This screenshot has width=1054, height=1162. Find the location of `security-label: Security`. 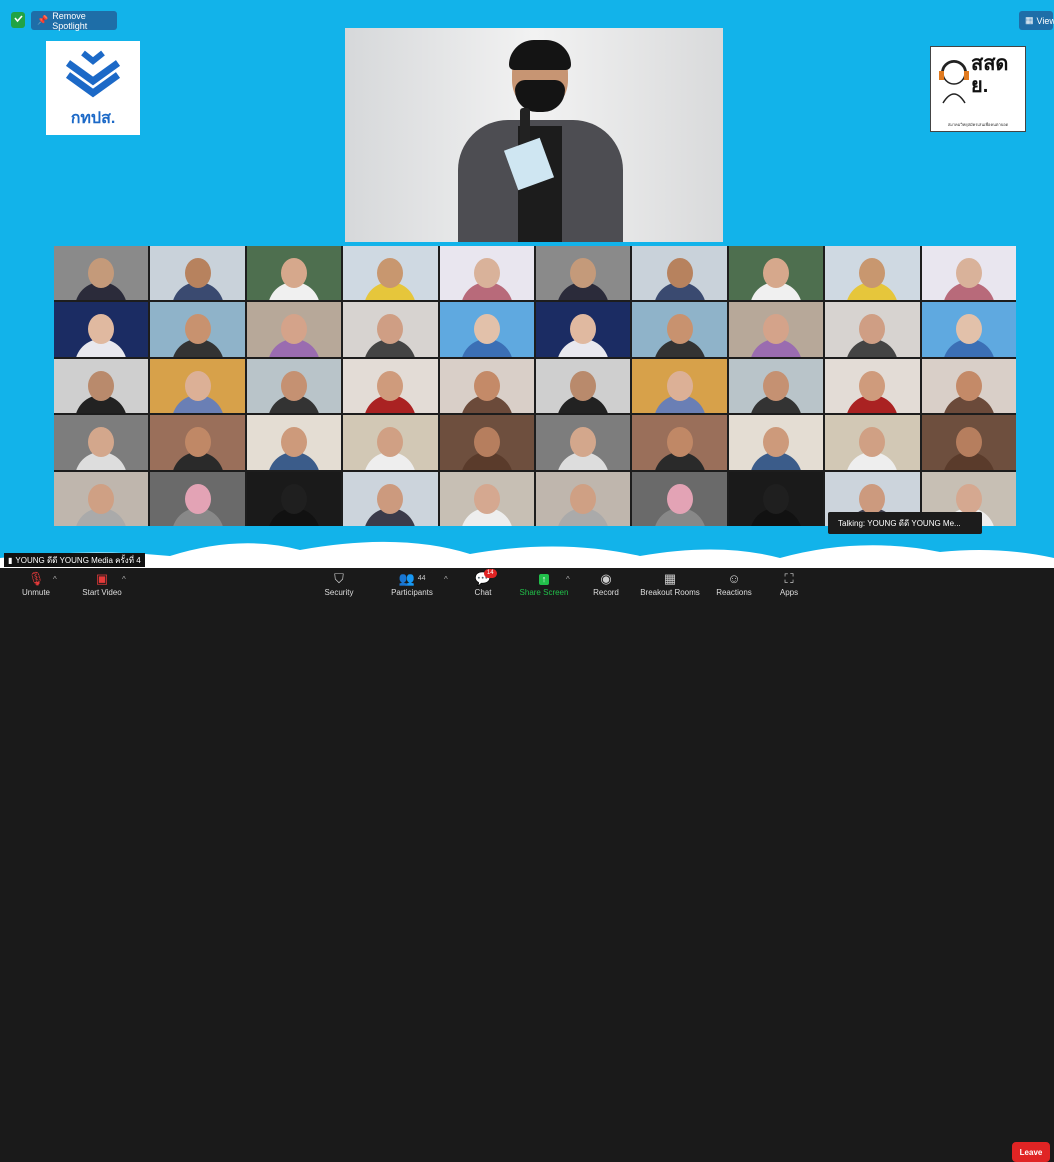

security-label: Security is located at coordinates (339, 592).